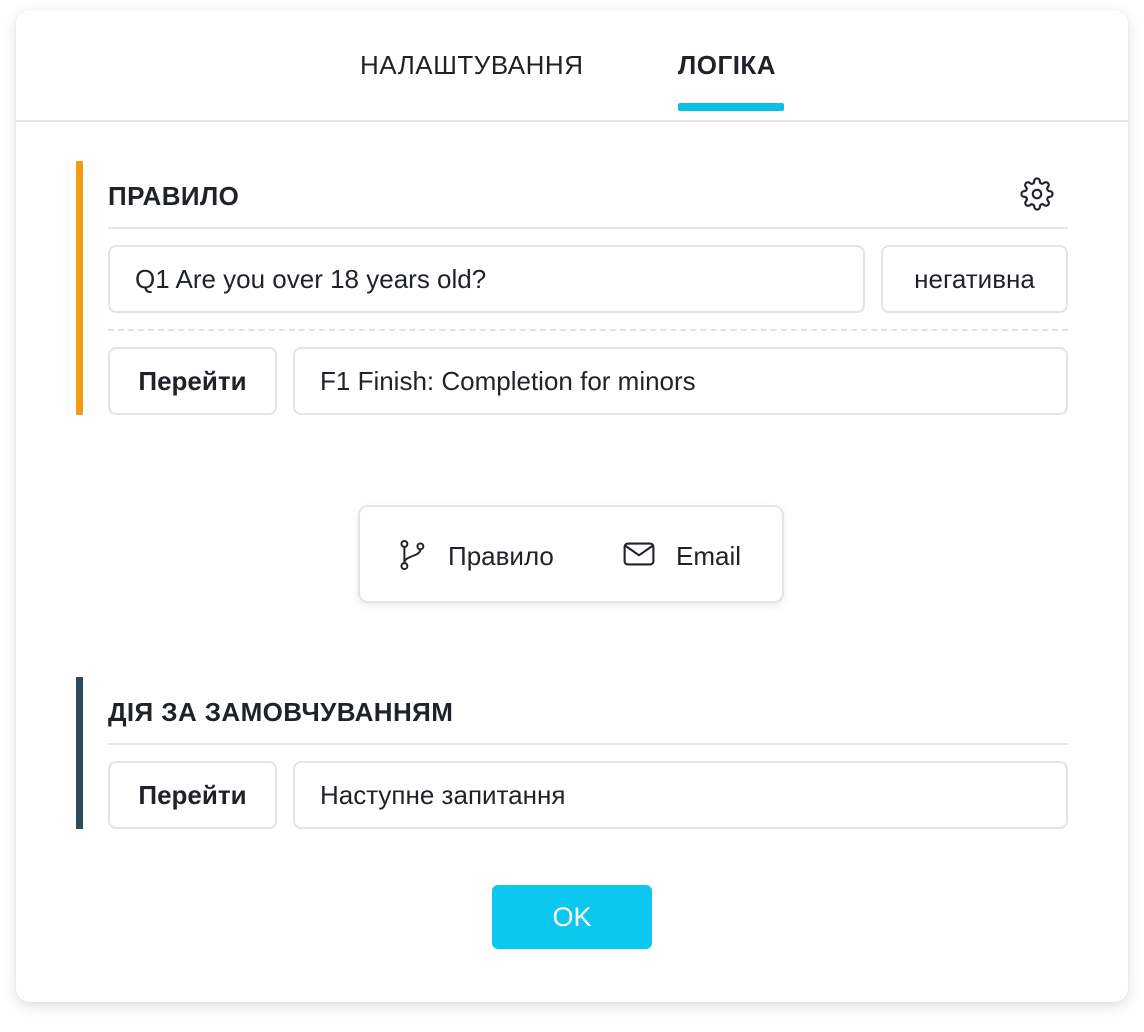 The width and height of the screenshot is (1144, 1032). Describe the element at coordinates (281, 712) in the screenshot. I see `default-section-title: ДІЯ ЗА ЗАМОВЧУВАННЯМ` at that location.